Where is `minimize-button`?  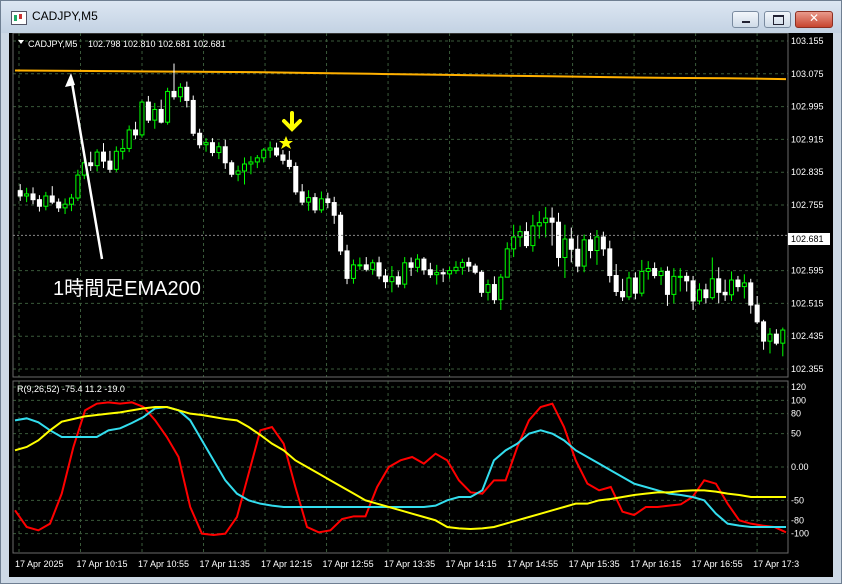
minimize-button is located at coordinates (745, 19).